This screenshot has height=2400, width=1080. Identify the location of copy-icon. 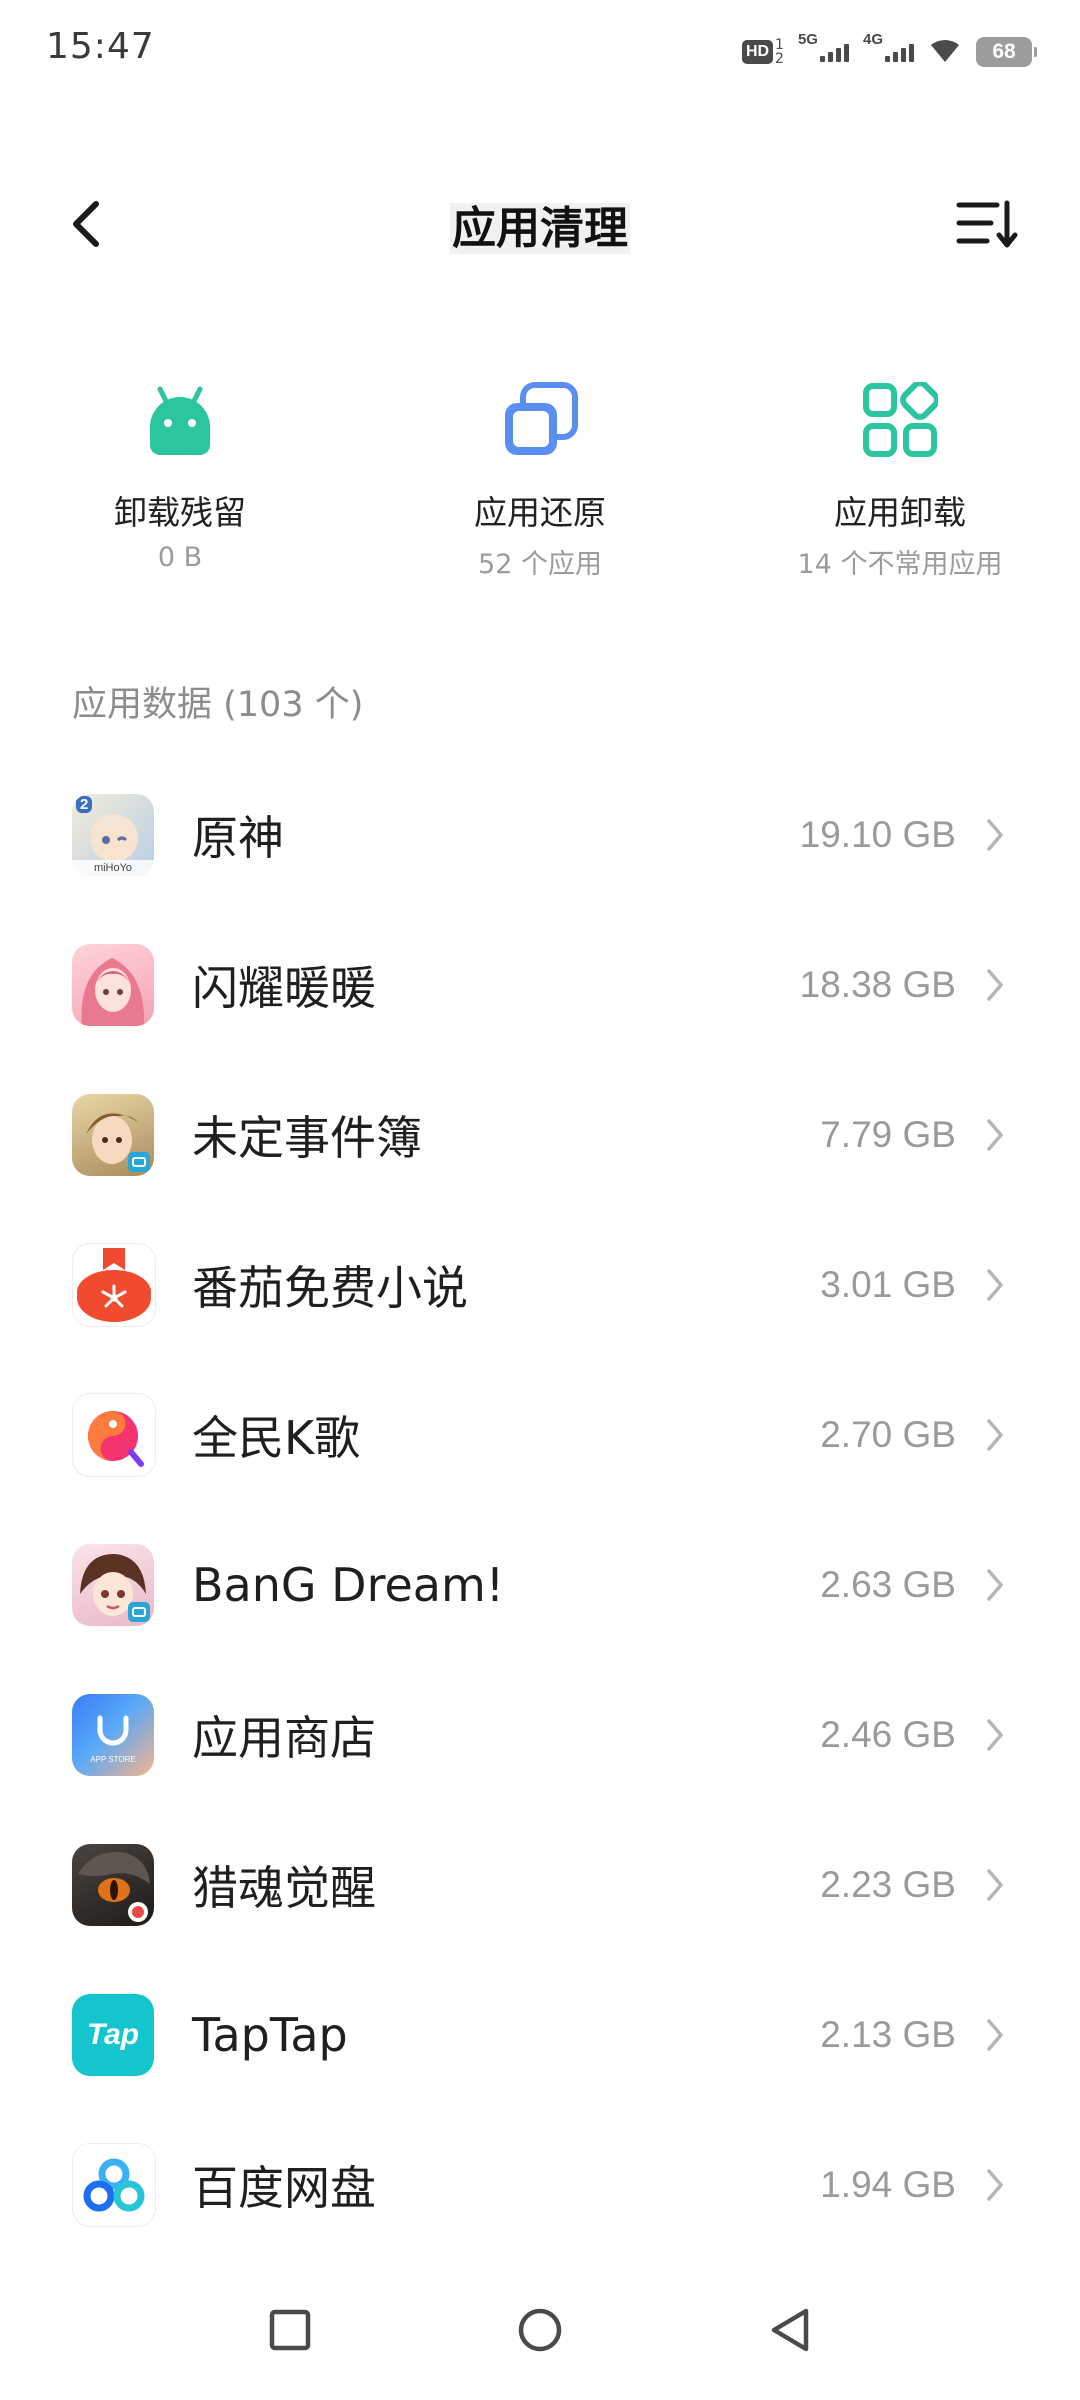
(540, 420).